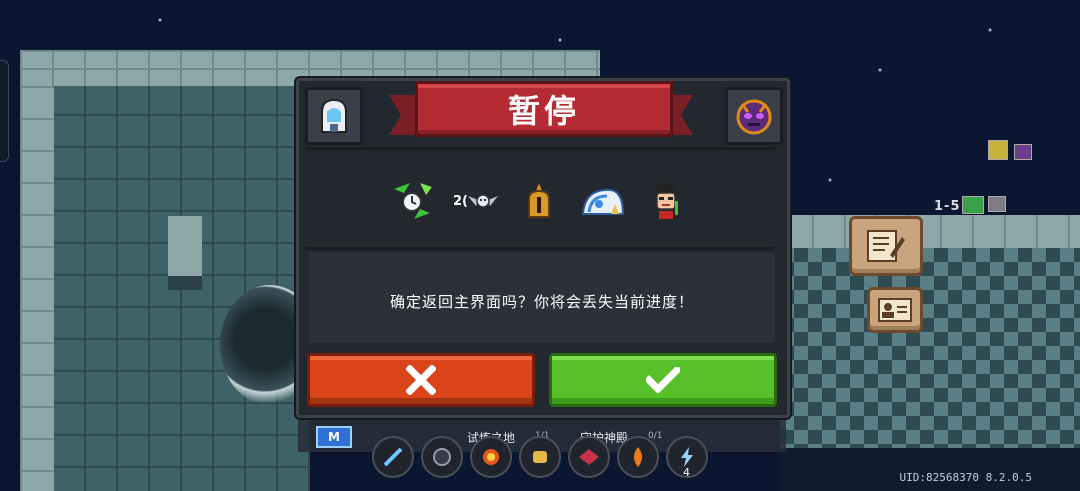 The width and height of the screenshot is (1080, 491). I want to click on flame-skill-icon, so click(638, 457).